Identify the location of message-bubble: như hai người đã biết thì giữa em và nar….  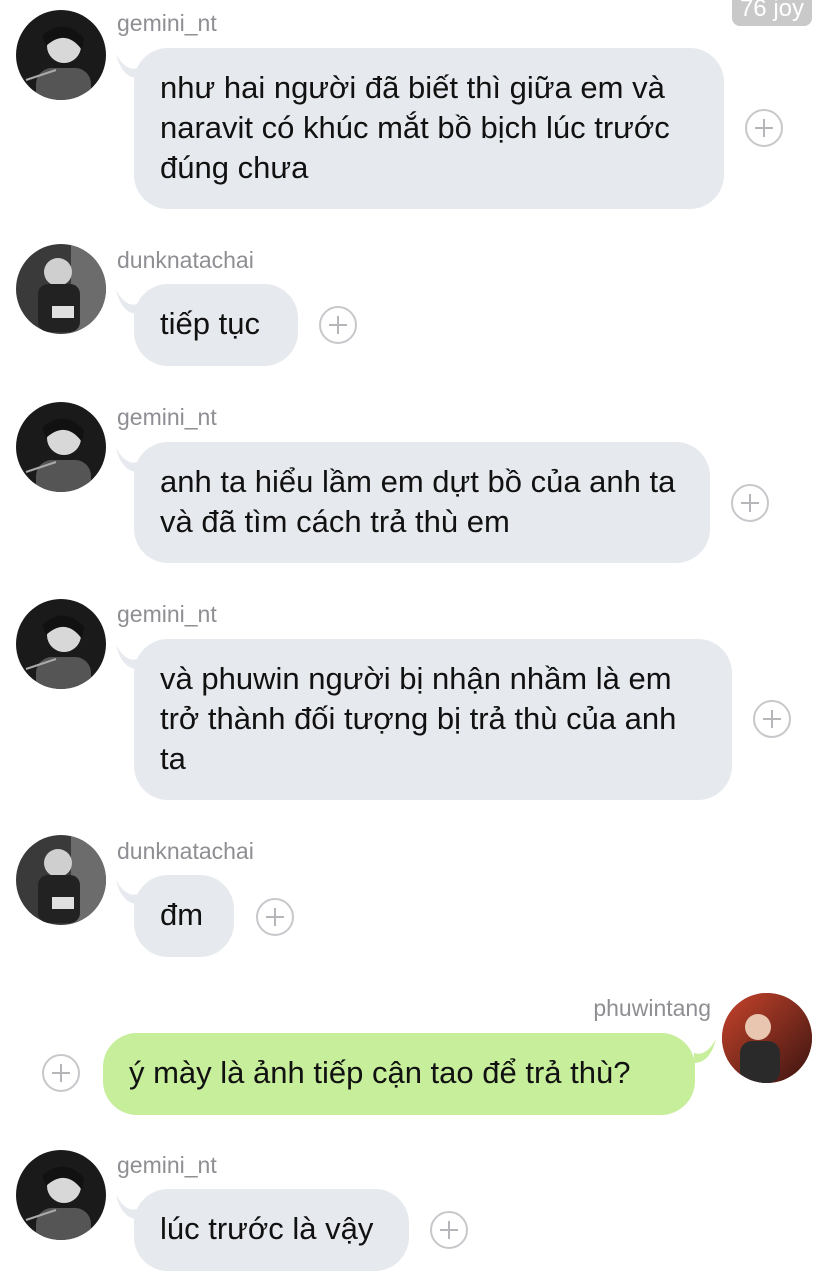
(429, 128).